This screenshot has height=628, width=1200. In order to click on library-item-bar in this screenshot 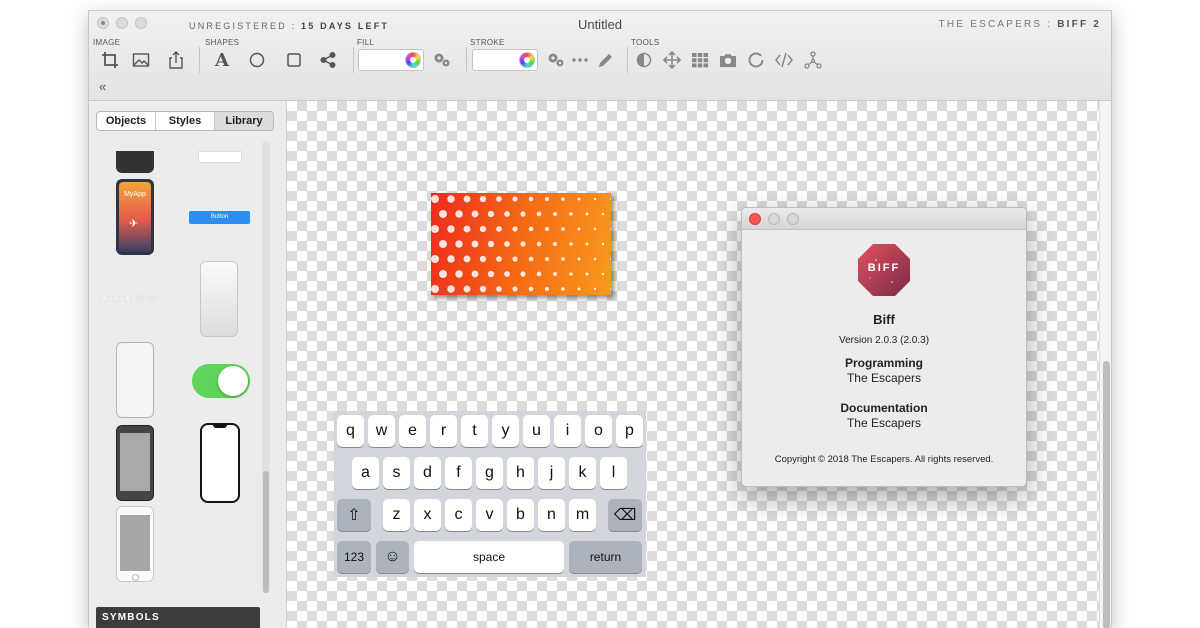, I will do `click(220, 157)`.